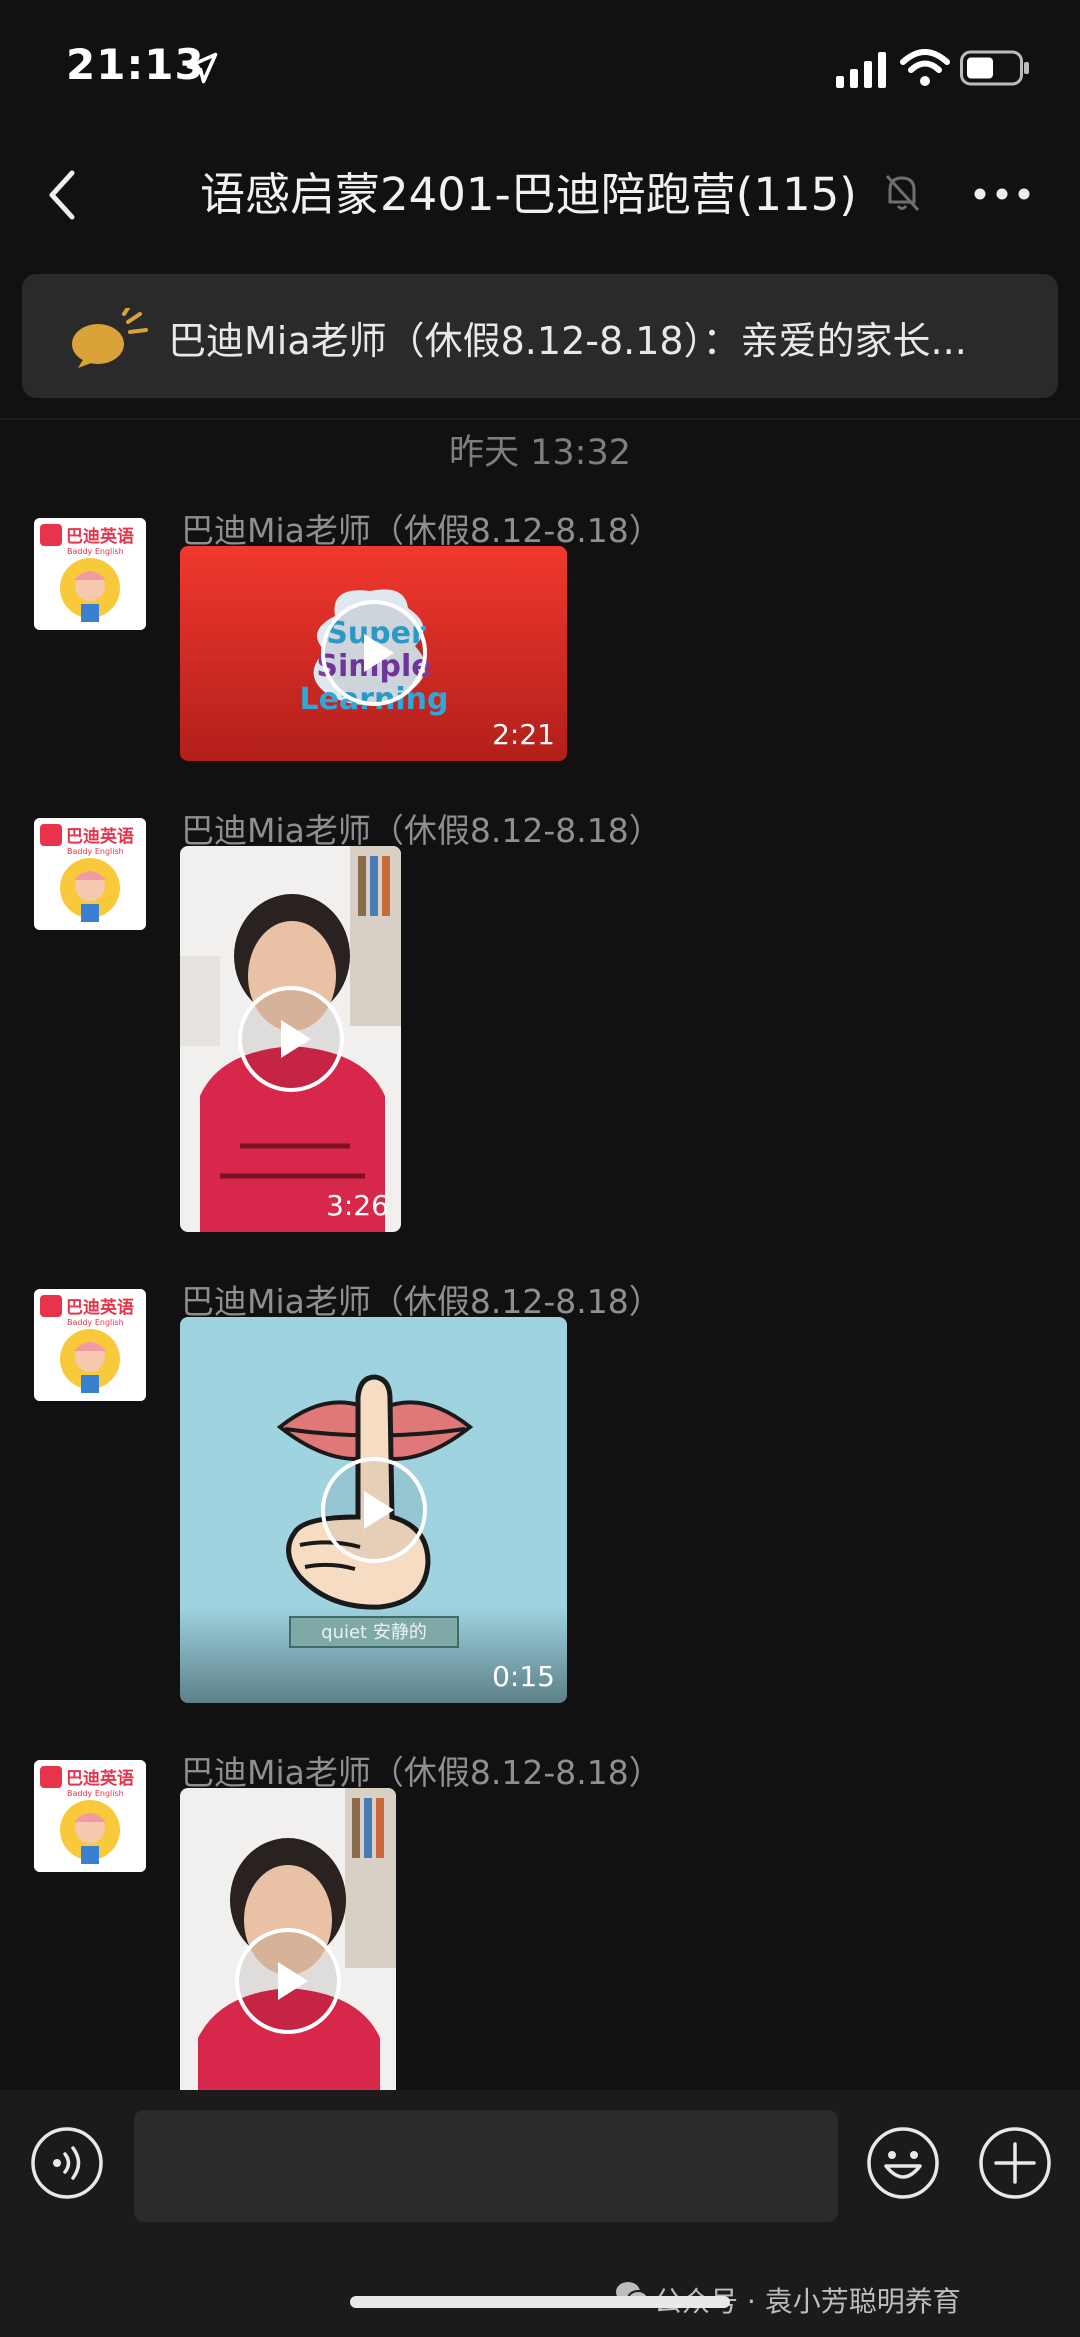 The height and width of the screenshot is (2337, 1080). What do you see at coordinates (486, 2166) in the screenshot?
I see `message-input` at bounding box center [486, 2166].